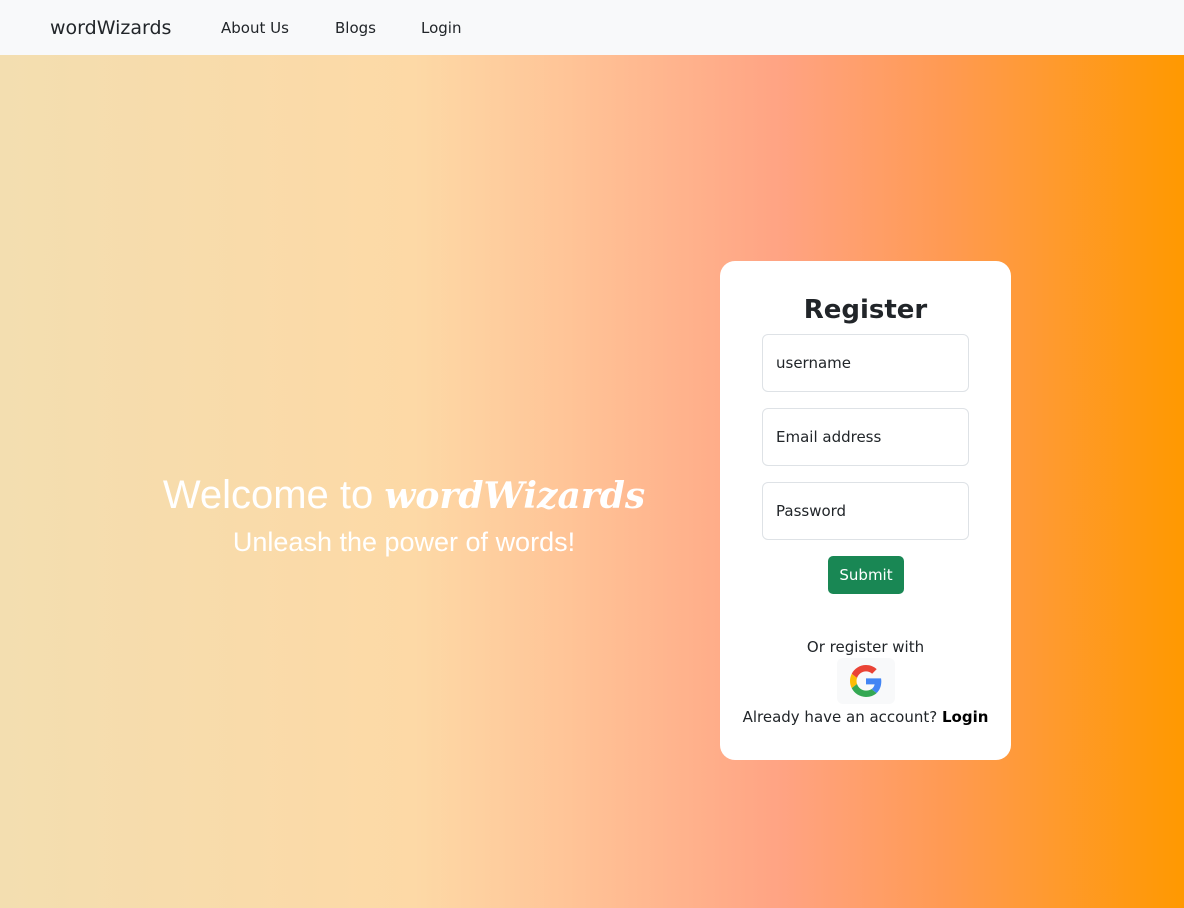 The height and width of the screenshot is (908, 1184). What do you see at coordinates (515, 496) in the screenshot?
I see `welcome-brand-name: wordWizards` at bounding box center [515, 496].